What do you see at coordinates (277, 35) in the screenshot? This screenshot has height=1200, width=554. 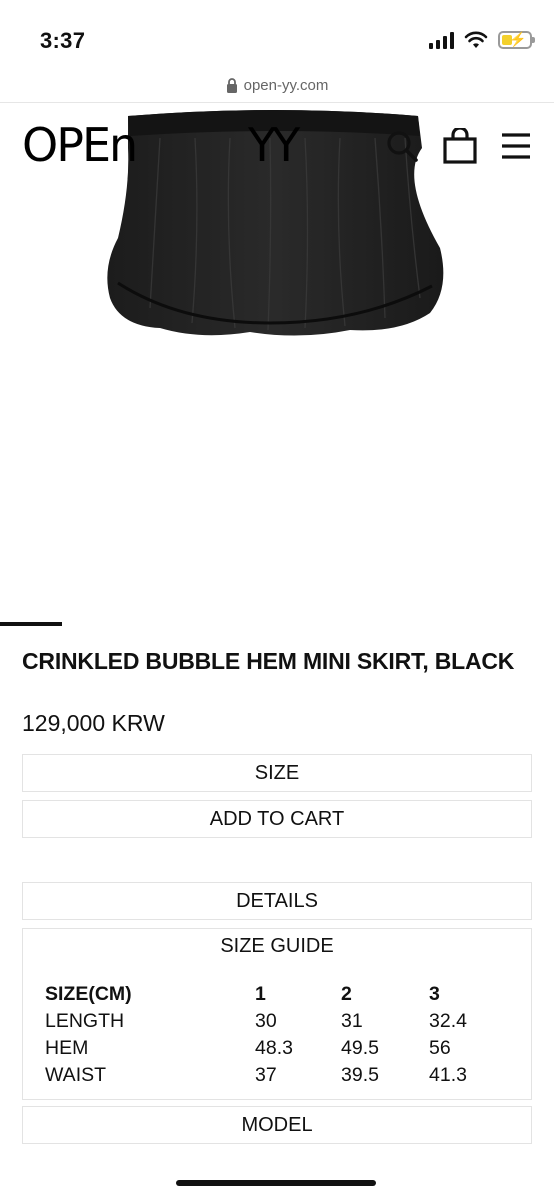 I see `status-bar: 3:37 ⚡` at bounding box center [277, 35].